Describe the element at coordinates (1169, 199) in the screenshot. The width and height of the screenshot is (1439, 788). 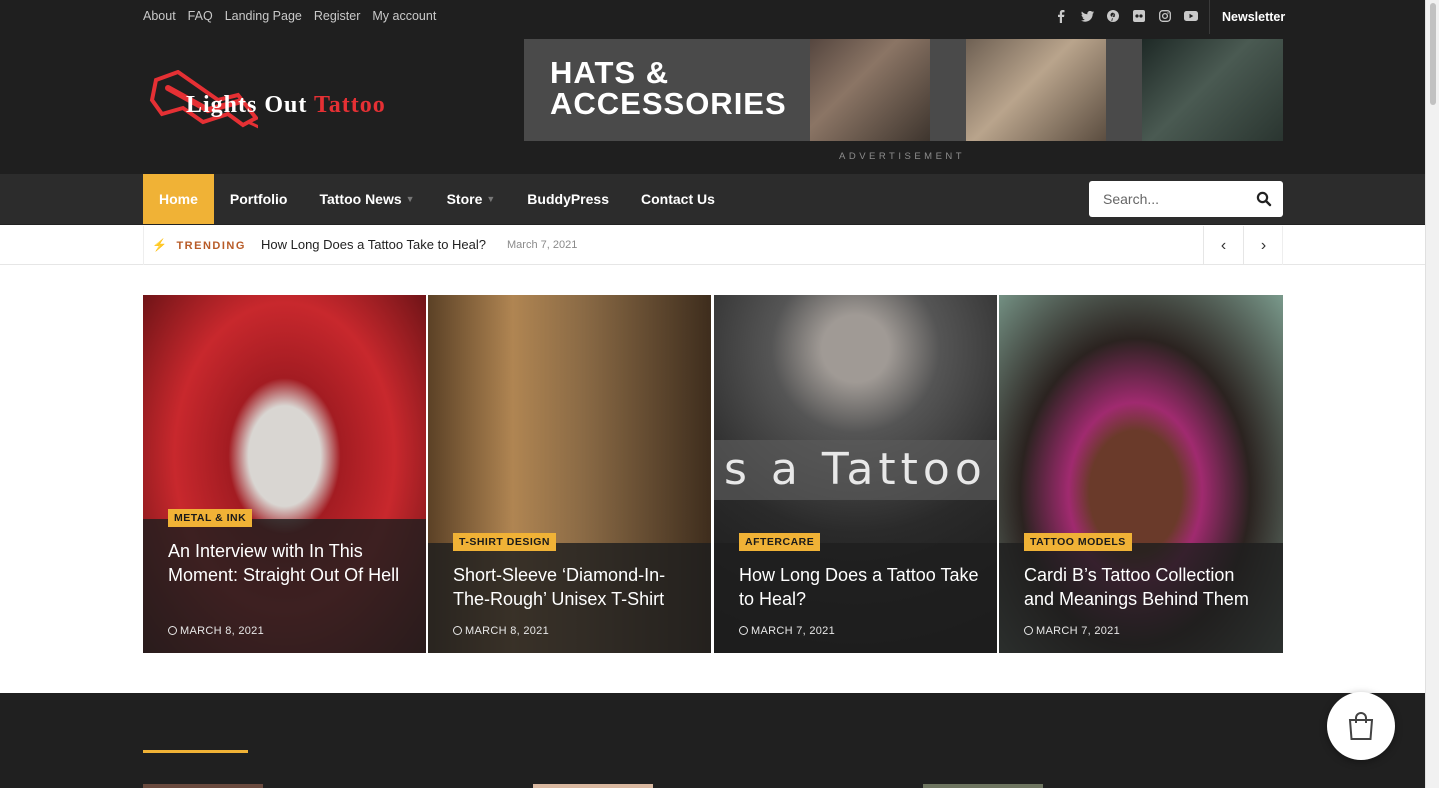
I see `search-input` at that location.